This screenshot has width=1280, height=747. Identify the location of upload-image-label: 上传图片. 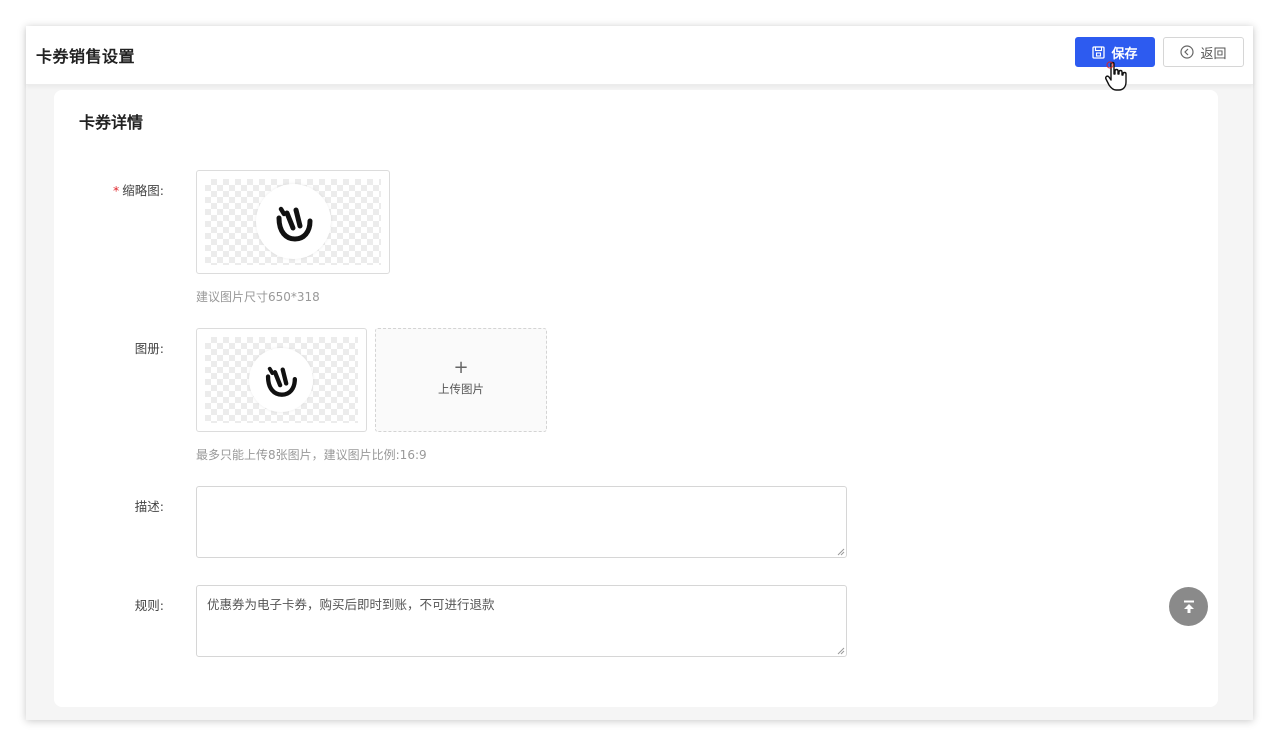
(461, 389).